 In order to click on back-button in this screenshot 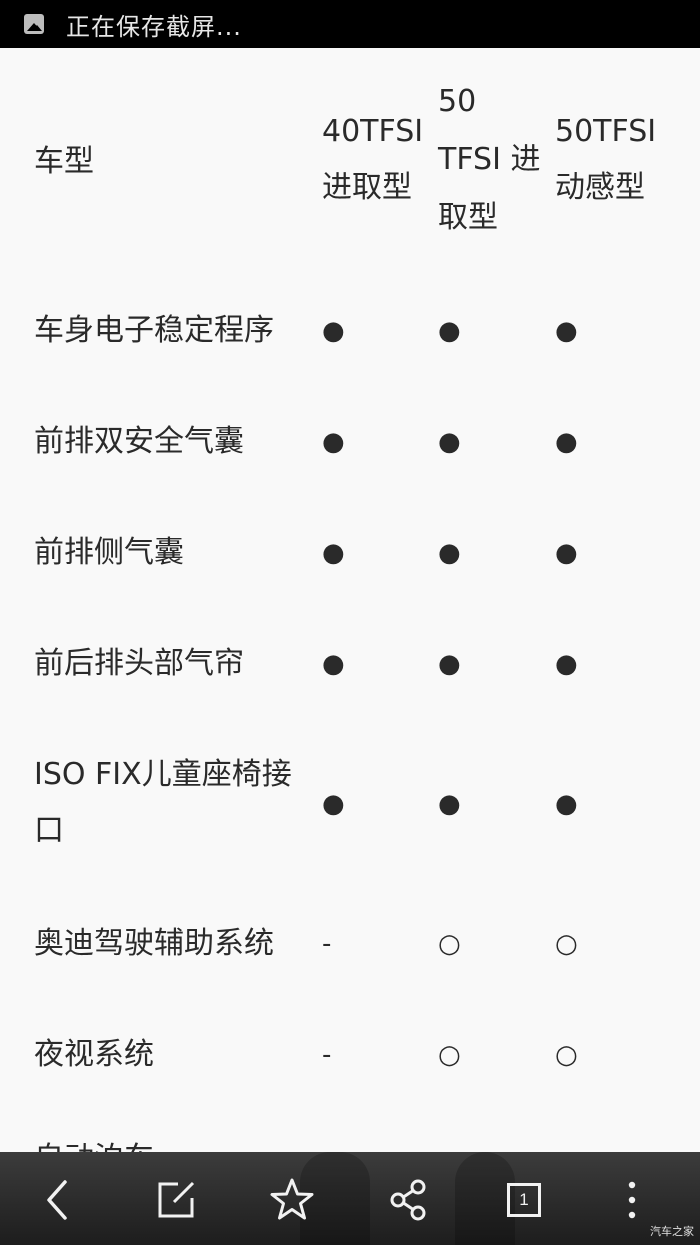, I will do `click(58, 1200)`.